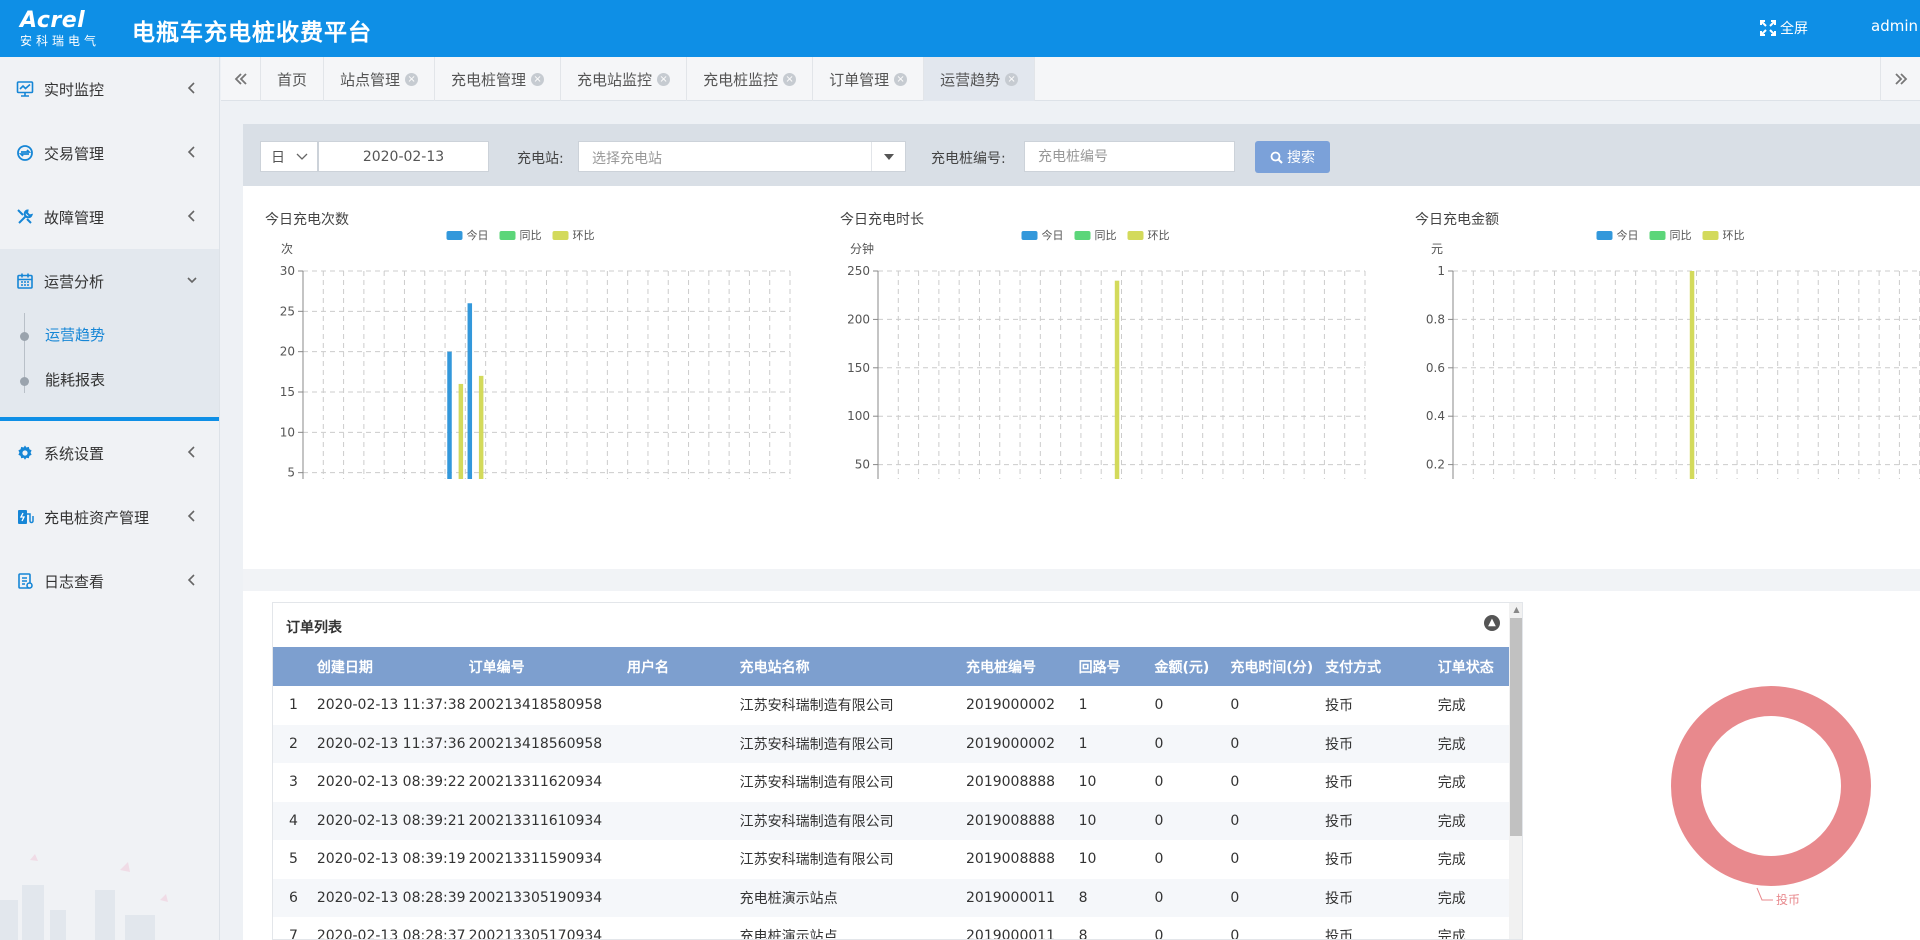  Describe the element at coordinates (853, 666) in the screenshot. I see `column-header: 充电站名称` at that location.